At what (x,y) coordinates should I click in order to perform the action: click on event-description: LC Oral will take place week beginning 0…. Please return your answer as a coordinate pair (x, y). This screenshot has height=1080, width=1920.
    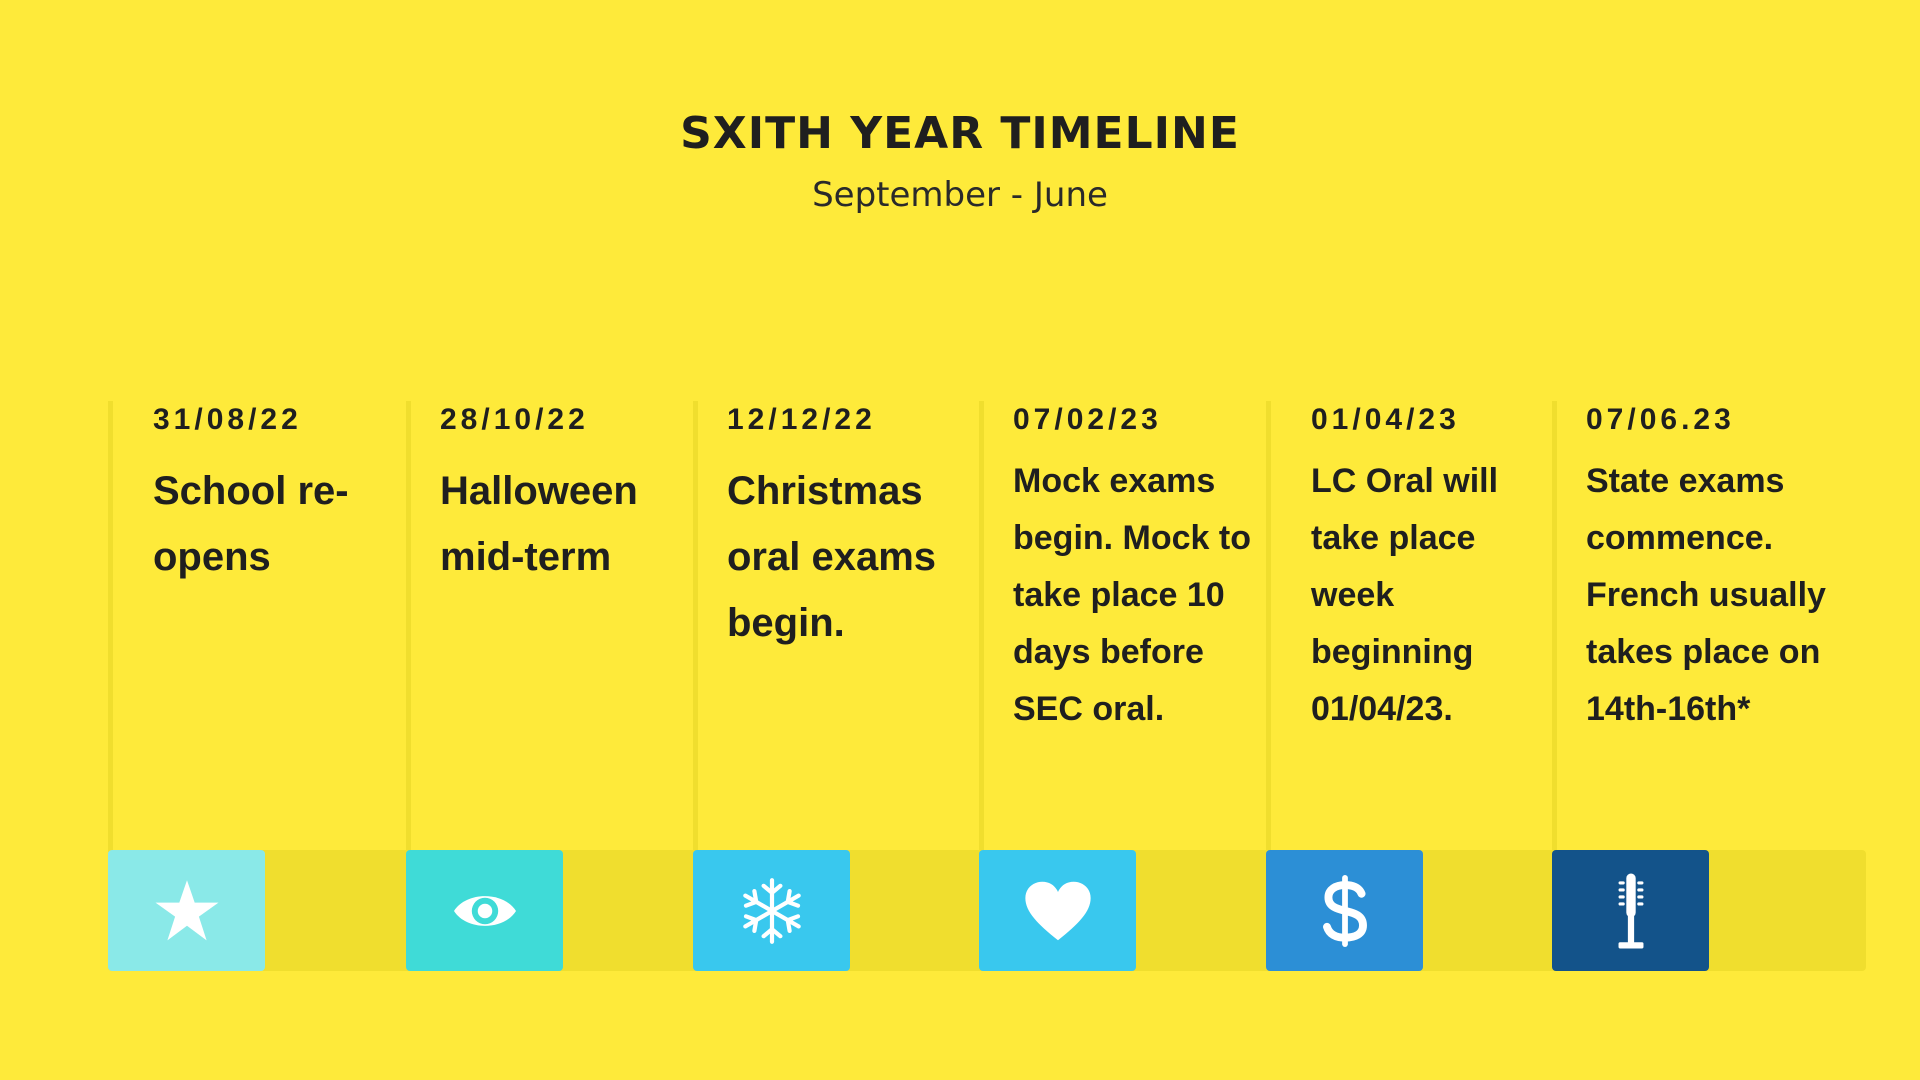
    Looking at the image, I should click on (1405, 595).